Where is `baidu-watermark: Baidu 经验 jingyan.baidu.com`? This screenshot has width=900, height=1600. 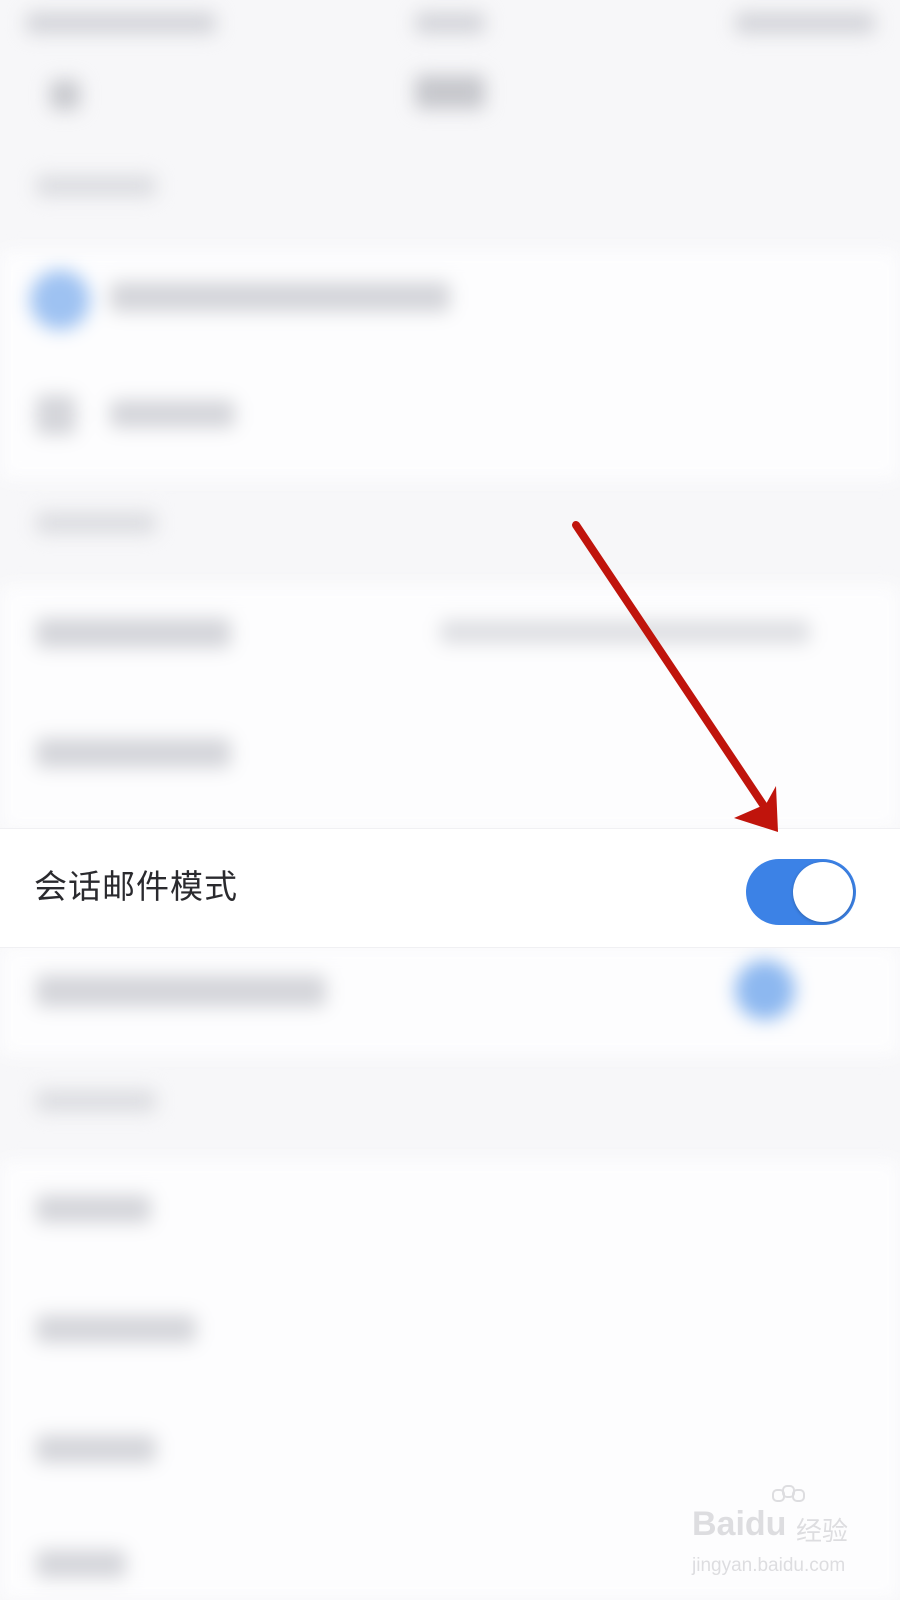 baidu-watermark: Baidu 经验 jingyan.baidu.com is located at coordinates (777, 1535).